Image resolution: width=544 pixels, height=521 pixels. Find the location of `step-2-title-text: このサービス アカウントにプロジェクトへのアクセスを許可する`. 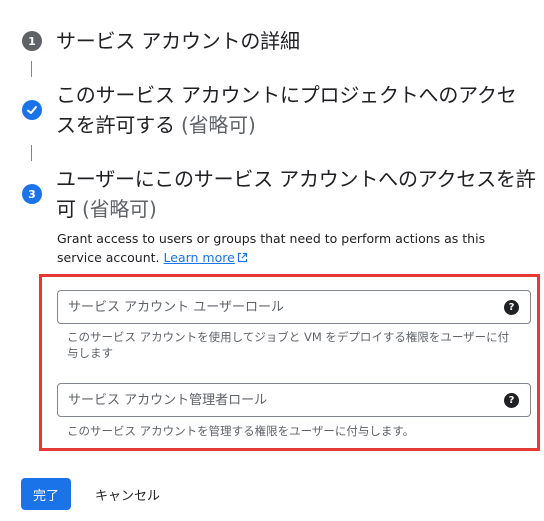

step-2-title-text: このサービス アカウントにプロジェクトへのアクセスを許可する is located at coordinates (286, 110).